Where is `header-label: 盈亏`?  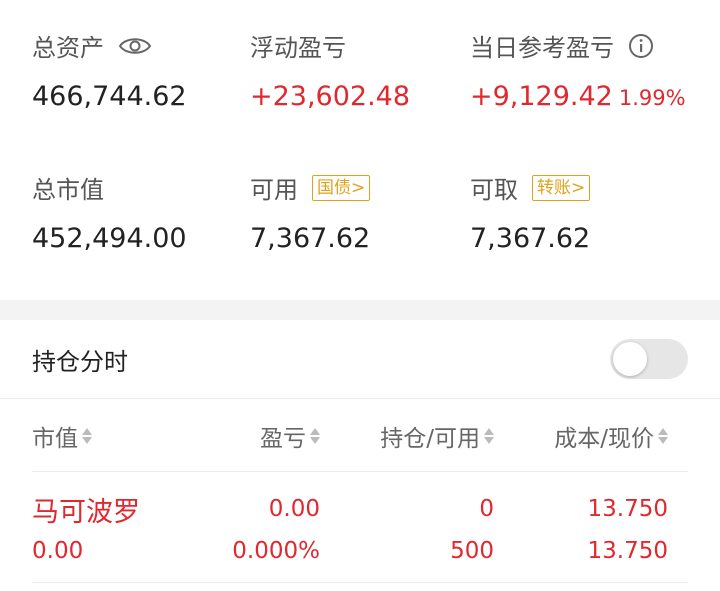
header-label: 盈亏 is located at coordinates (283, 439).